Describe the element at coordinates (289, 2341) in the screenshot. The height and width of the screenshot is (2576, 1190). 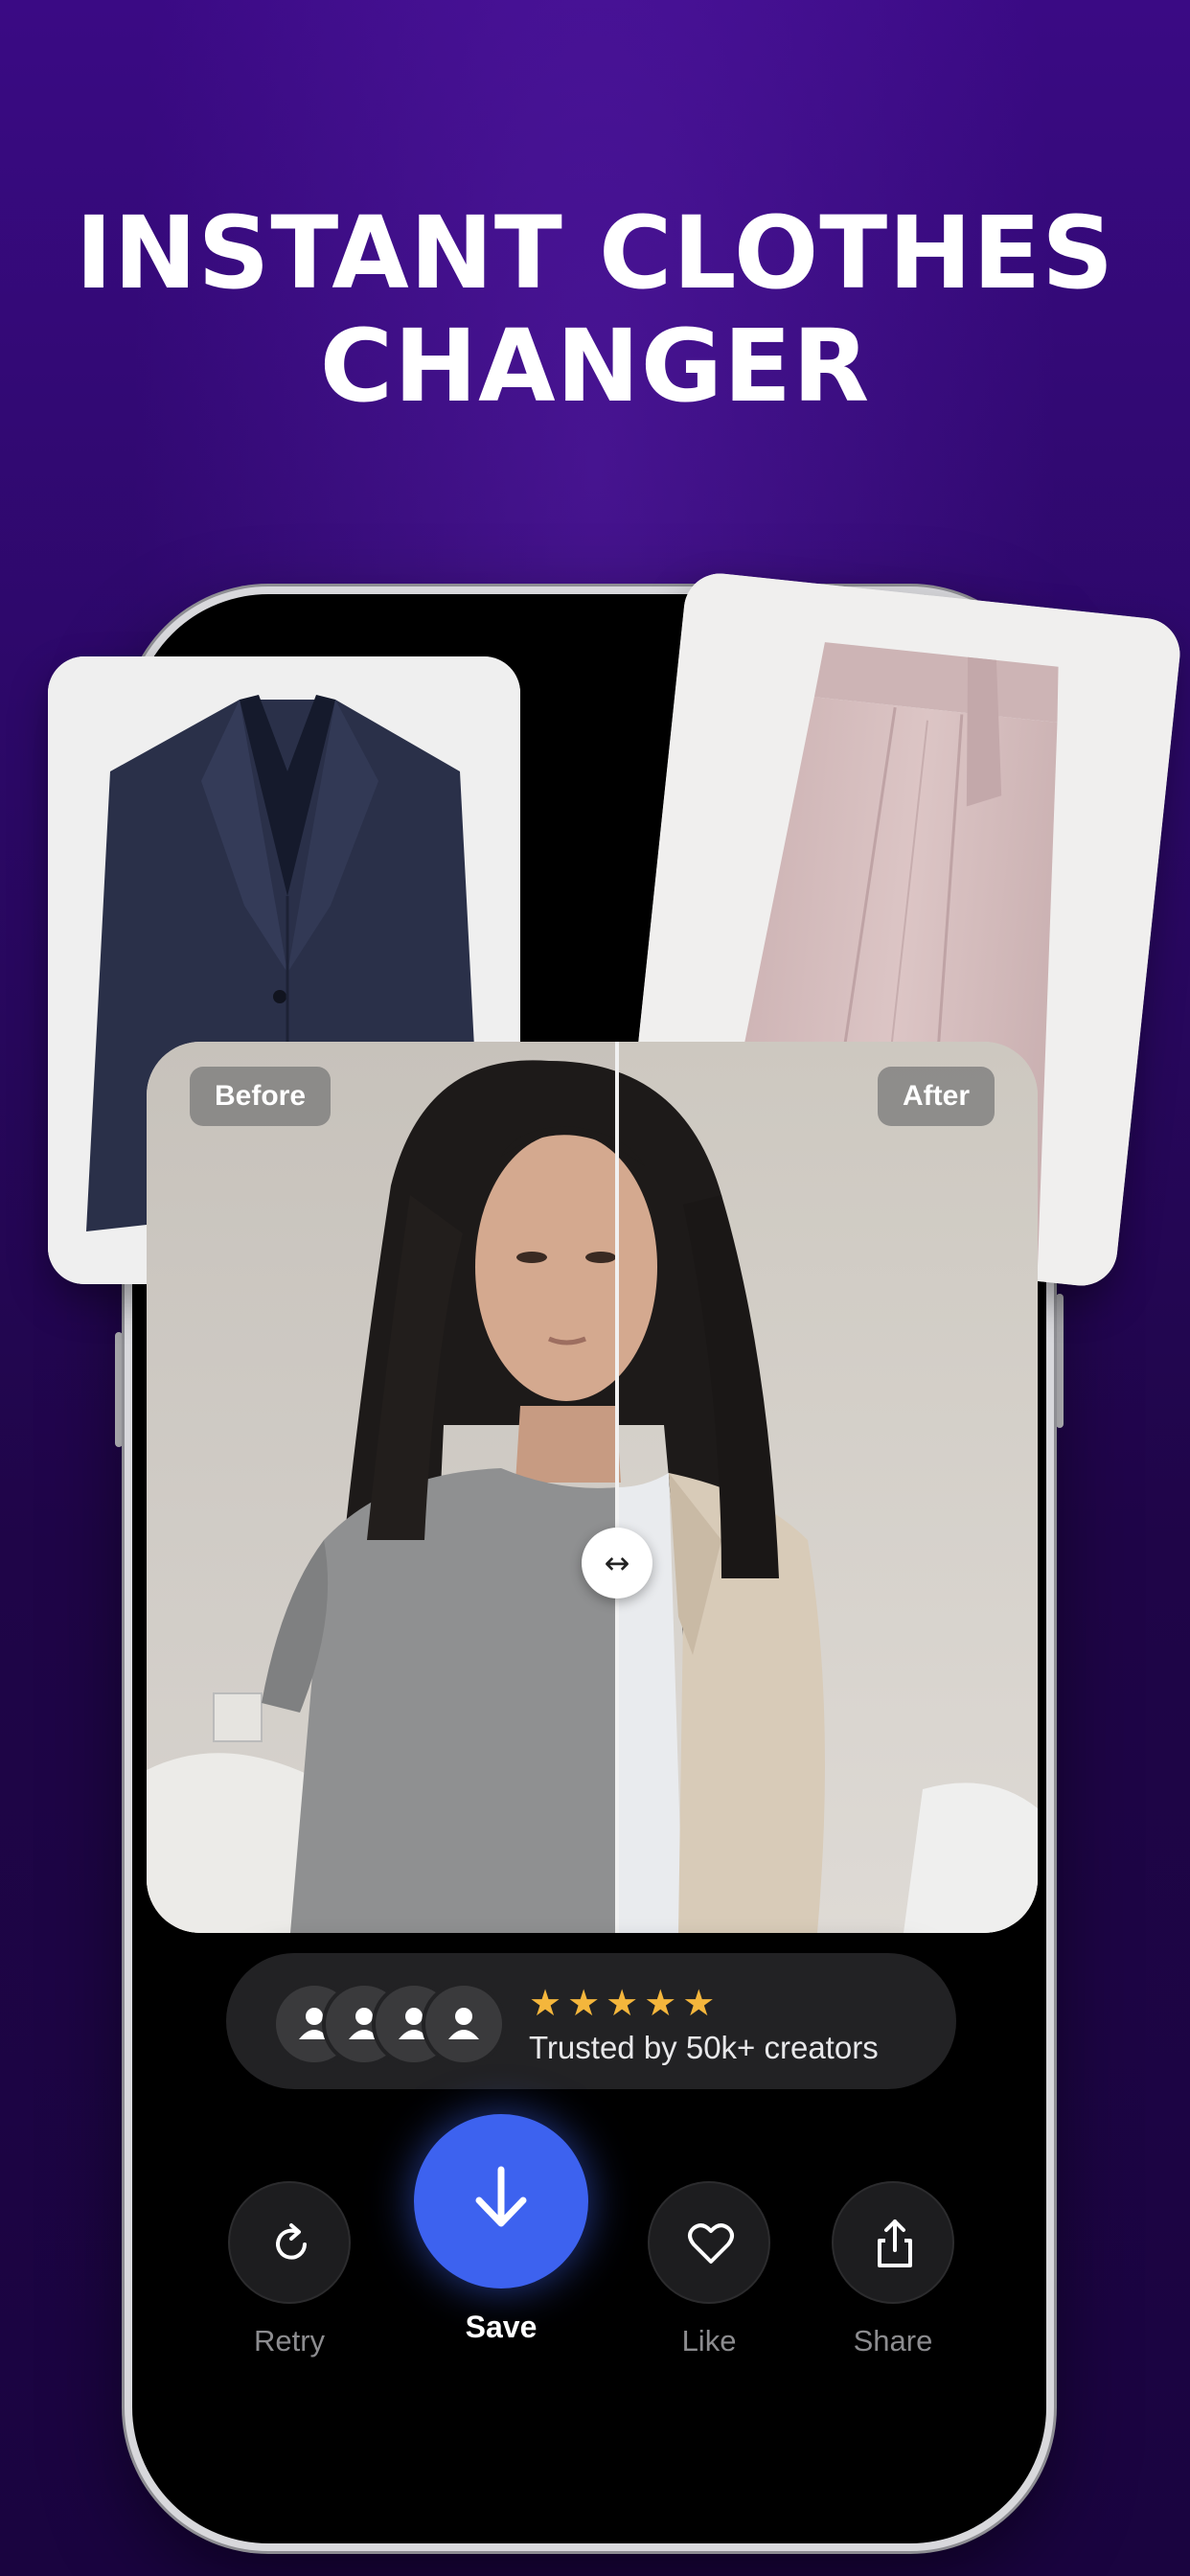
I see `retry-label: Retry` at that location.